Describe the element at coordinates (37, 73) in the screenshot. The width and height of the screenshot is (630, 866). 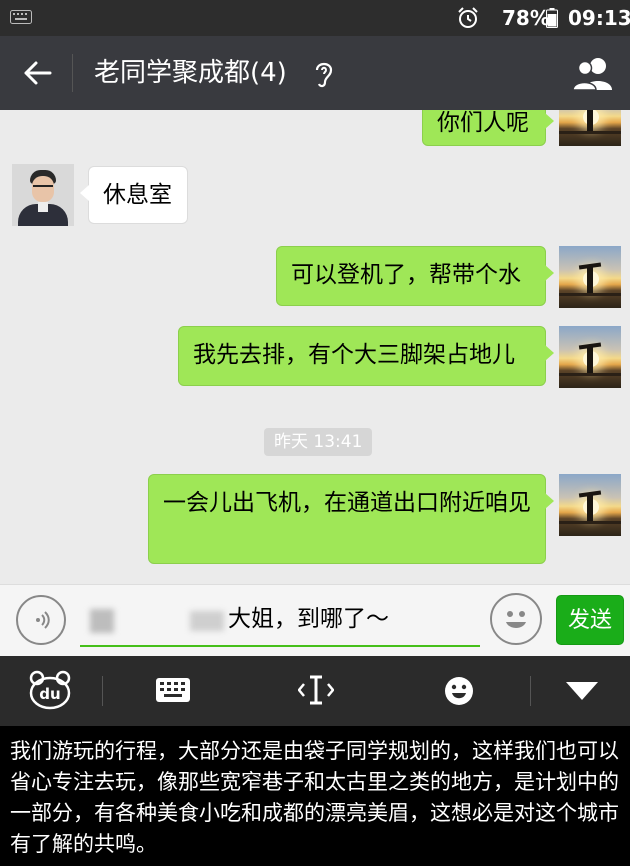
I see `back-arrow-icon` at that location.